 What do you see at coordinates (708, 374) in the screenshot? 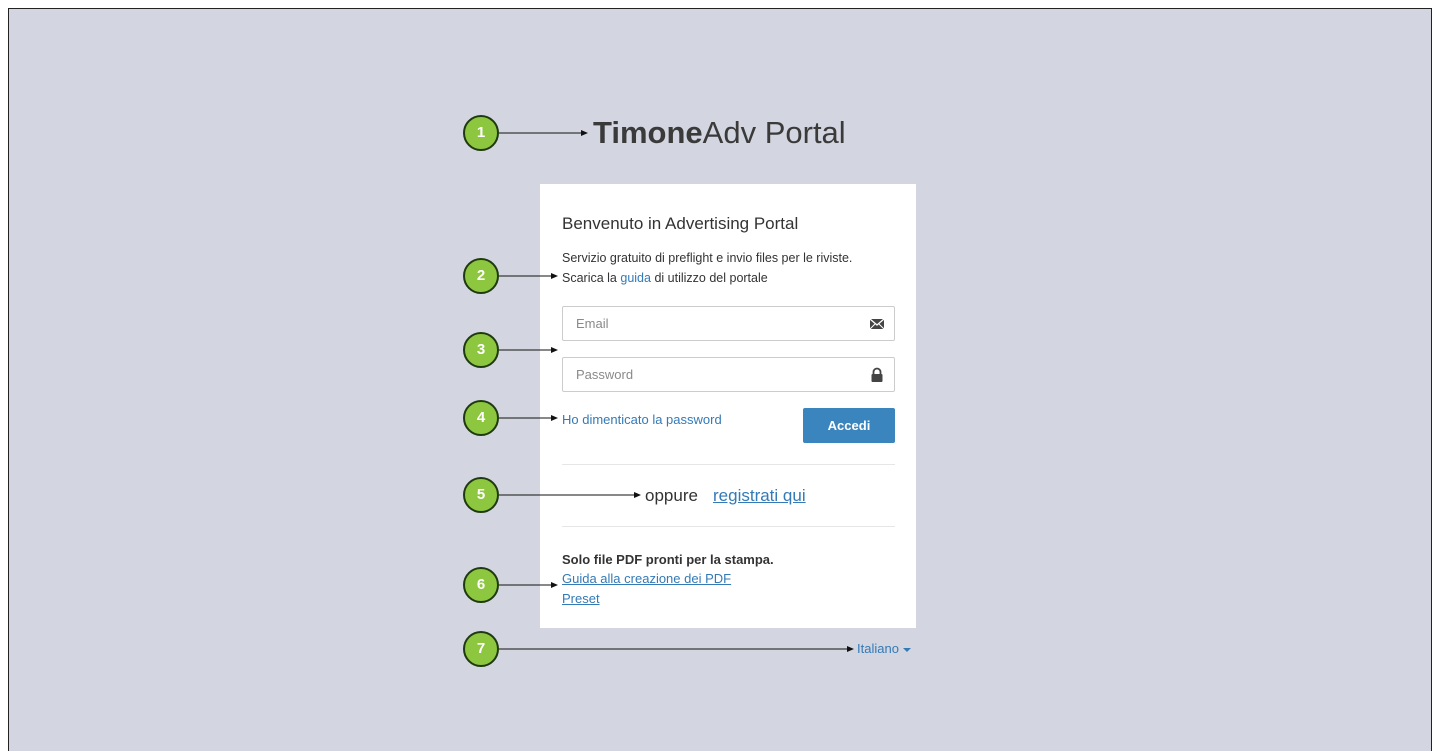
I see `password-input` at bounding box center [708, 374].